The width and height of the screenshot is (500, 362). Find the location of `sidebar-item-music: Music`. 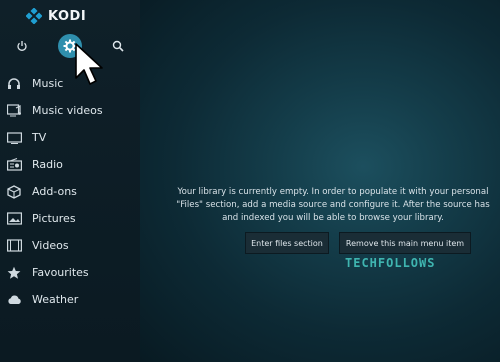

sidebar-item-music: Music is located at coordinates (70, 83).